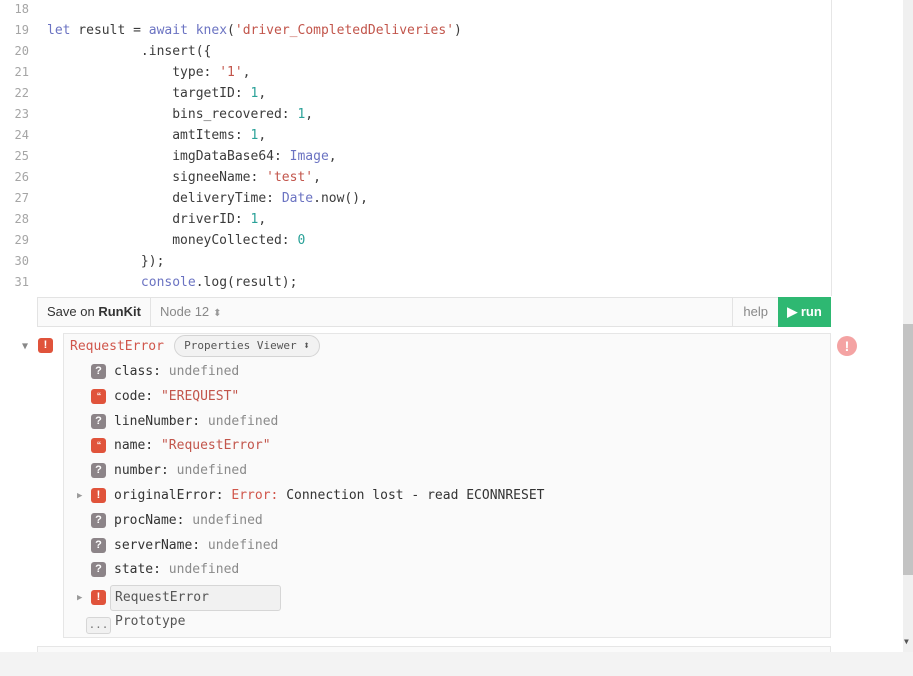  What do you see at coordinates (415, 135) in the screenshot?
I see `code-line: 24 amtItems: 1,` at bounding box center [415, 135].